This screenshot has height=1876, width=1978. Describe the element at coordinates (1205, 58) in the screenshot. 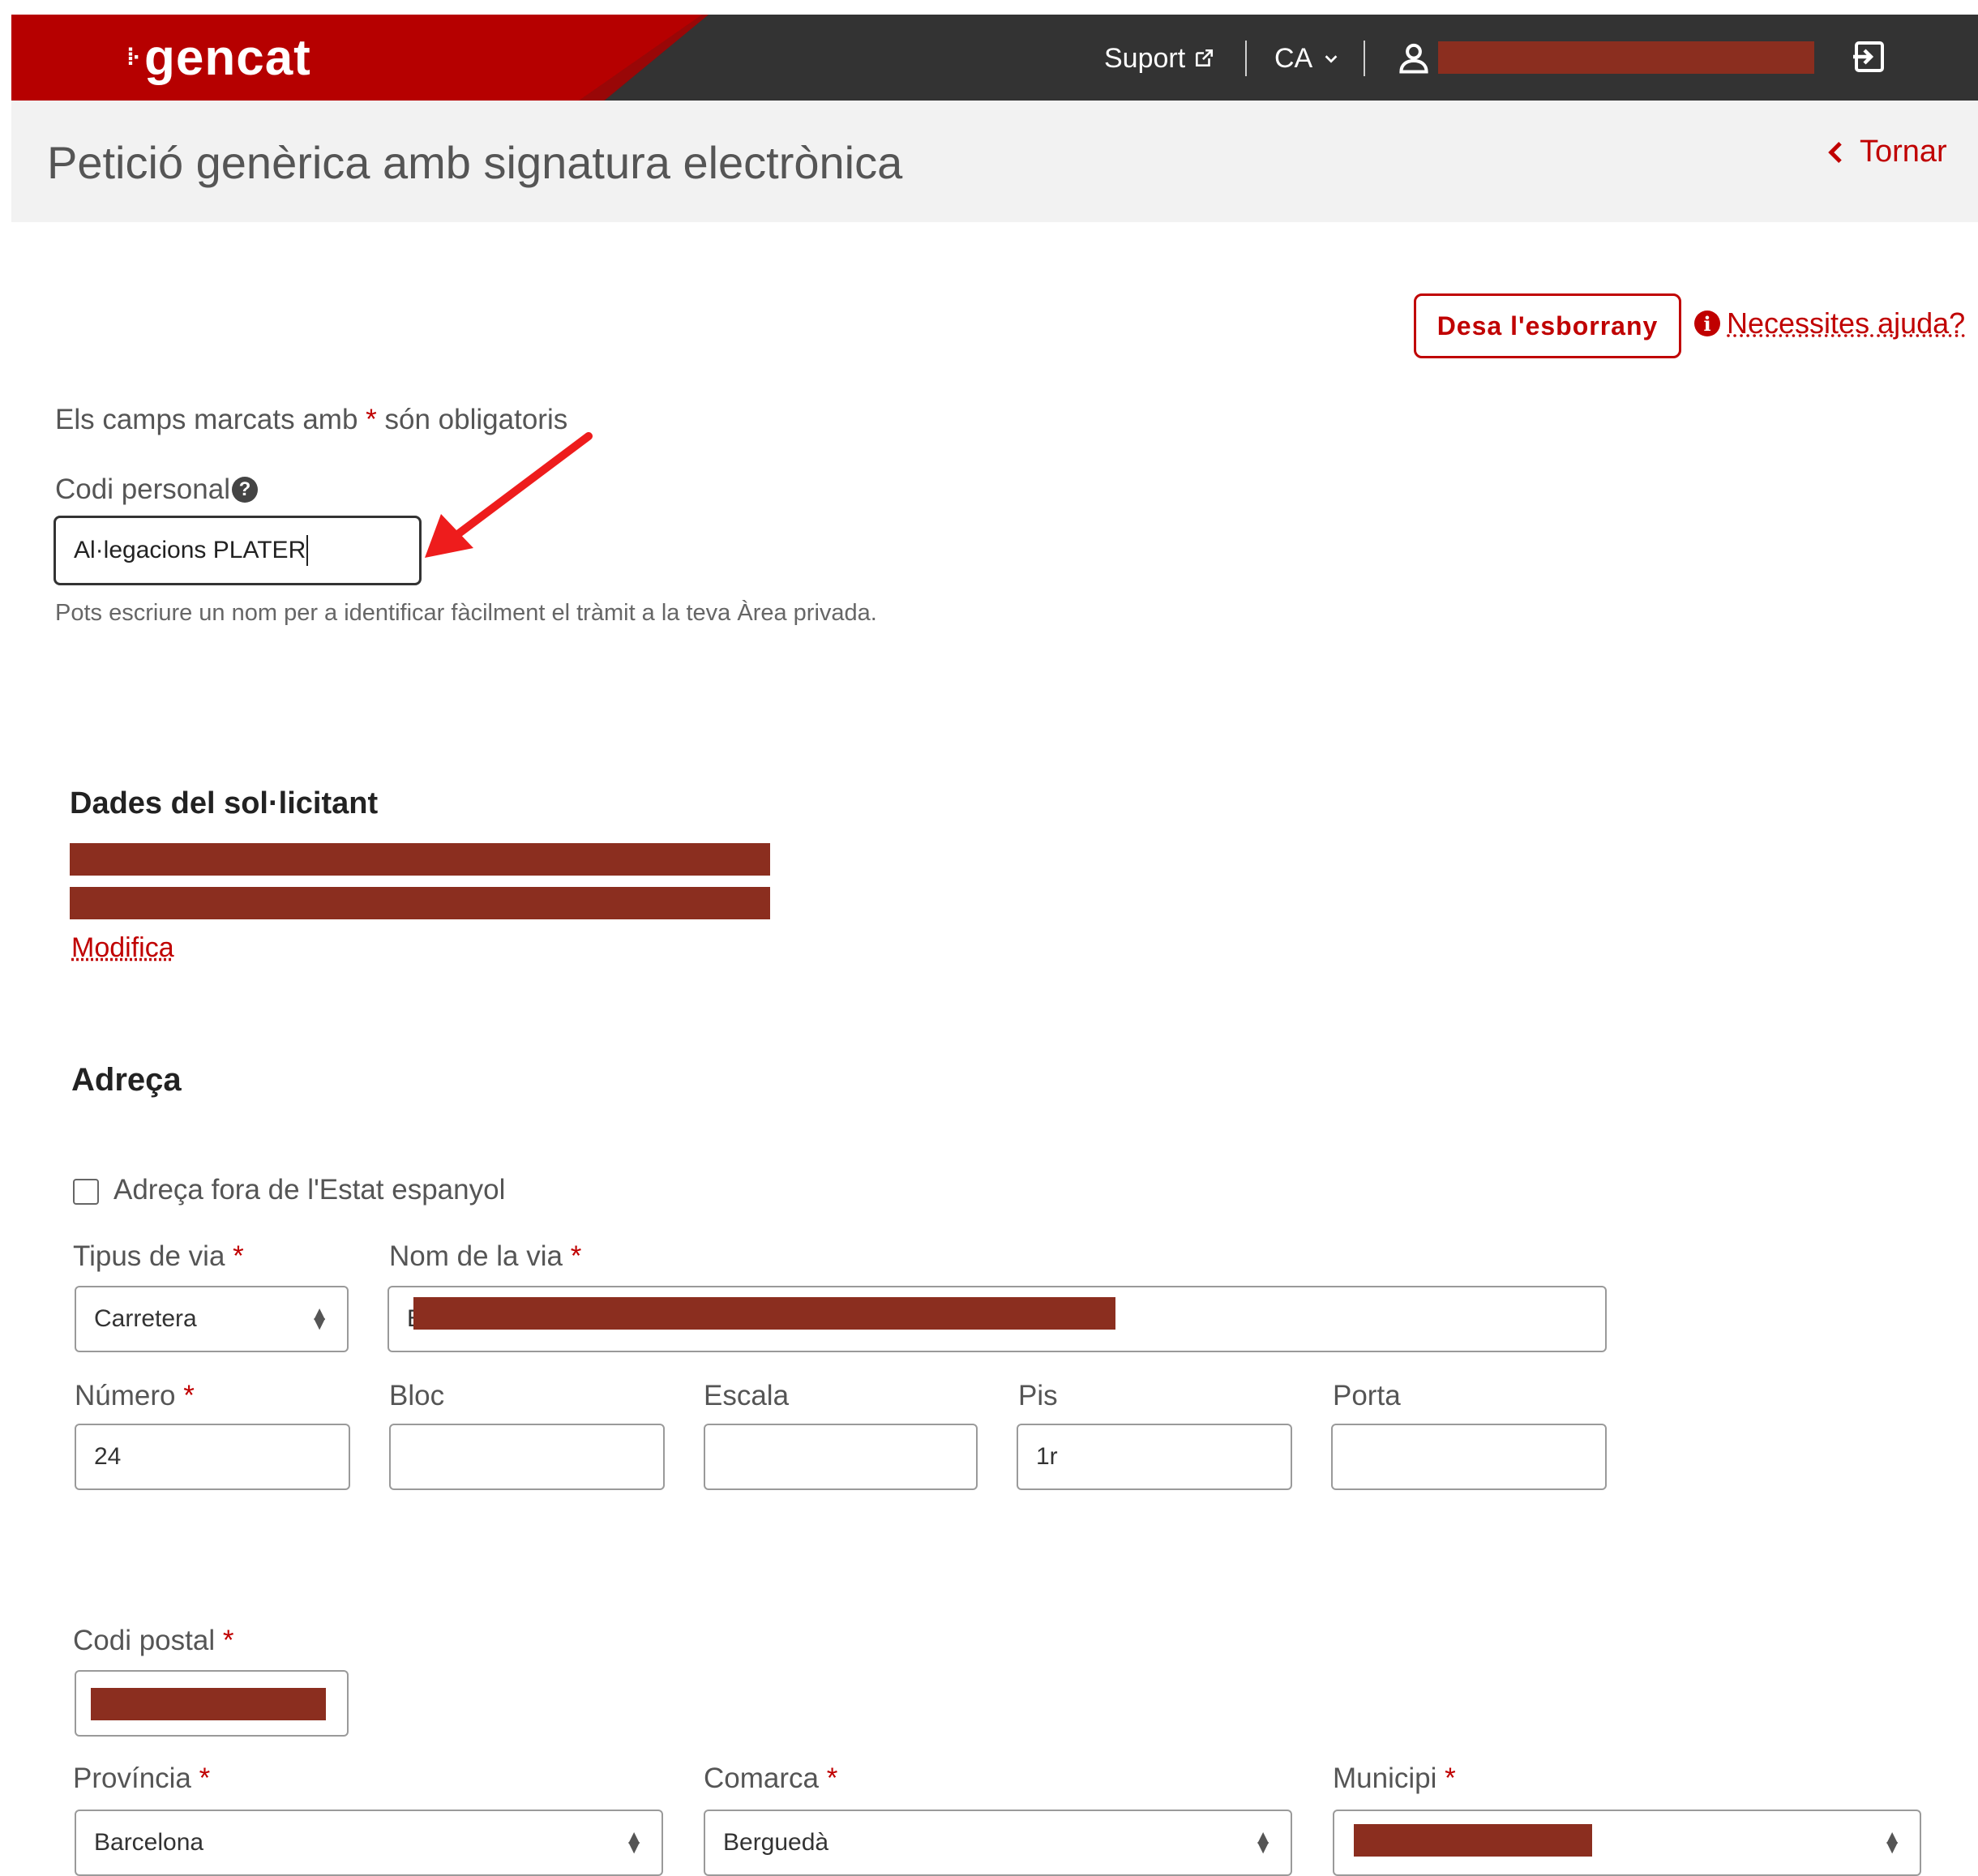

I see `external-link-icon` at that location.